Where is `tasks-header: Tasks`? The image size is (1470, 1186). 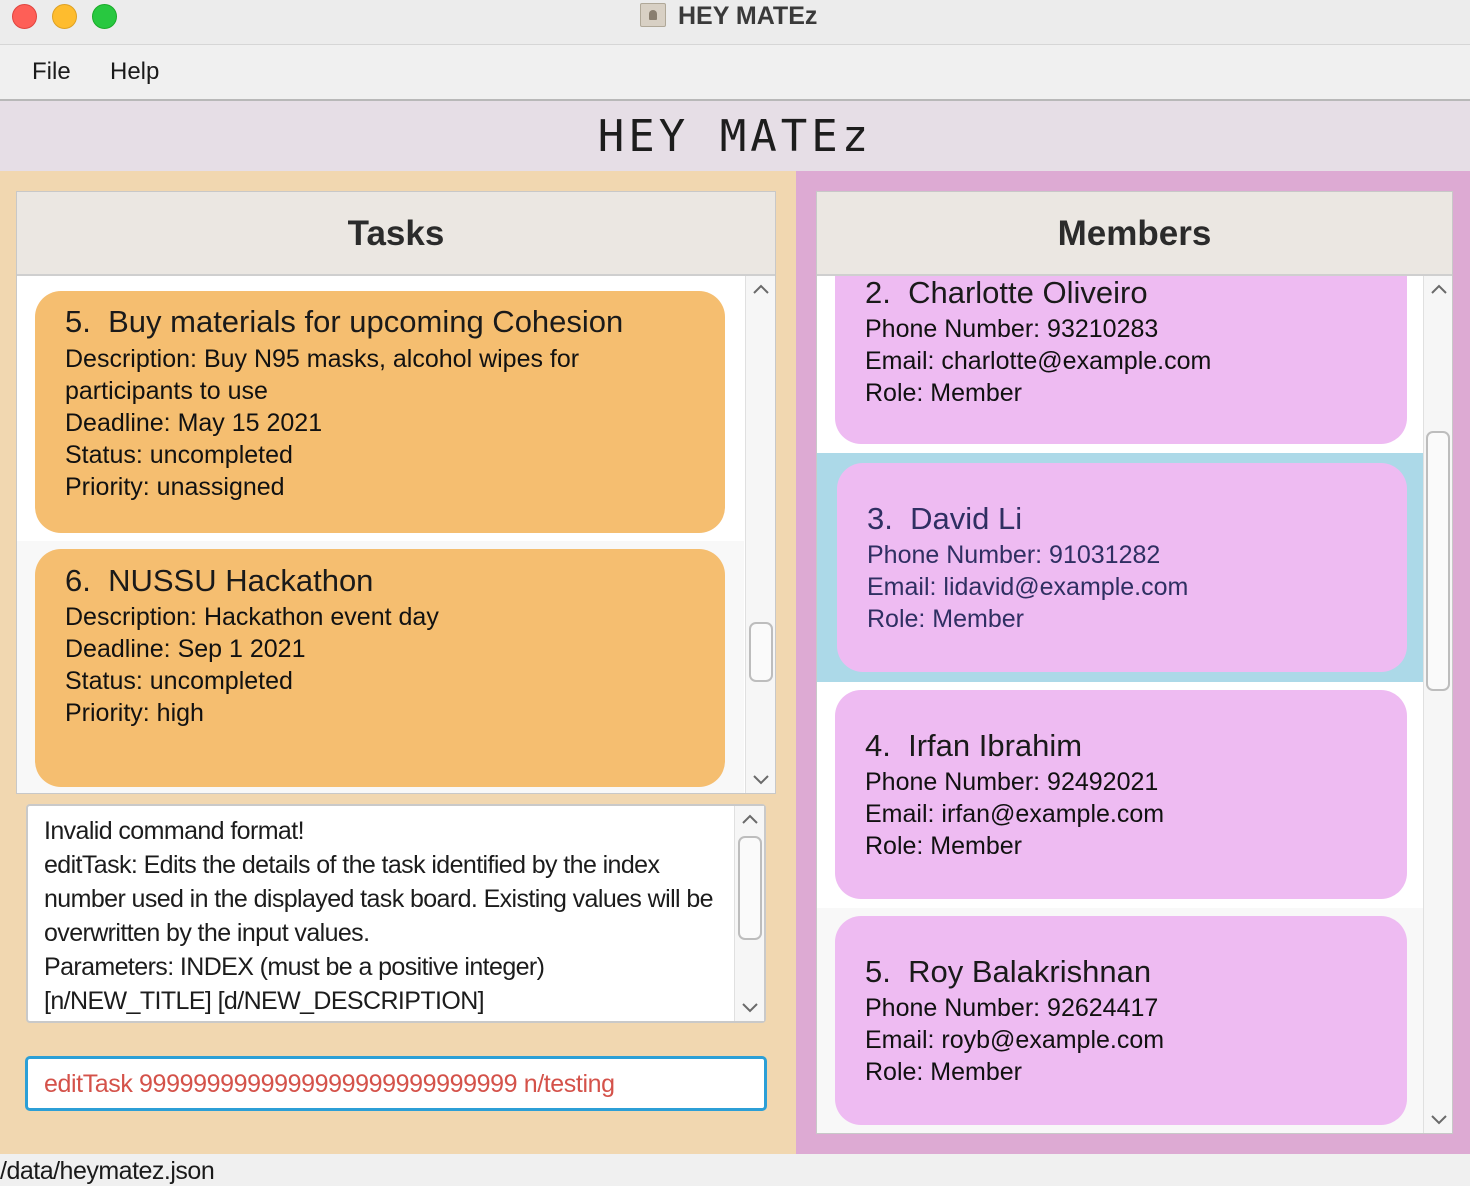 tasks-header: Tasks is located at coordinates (396, 234).